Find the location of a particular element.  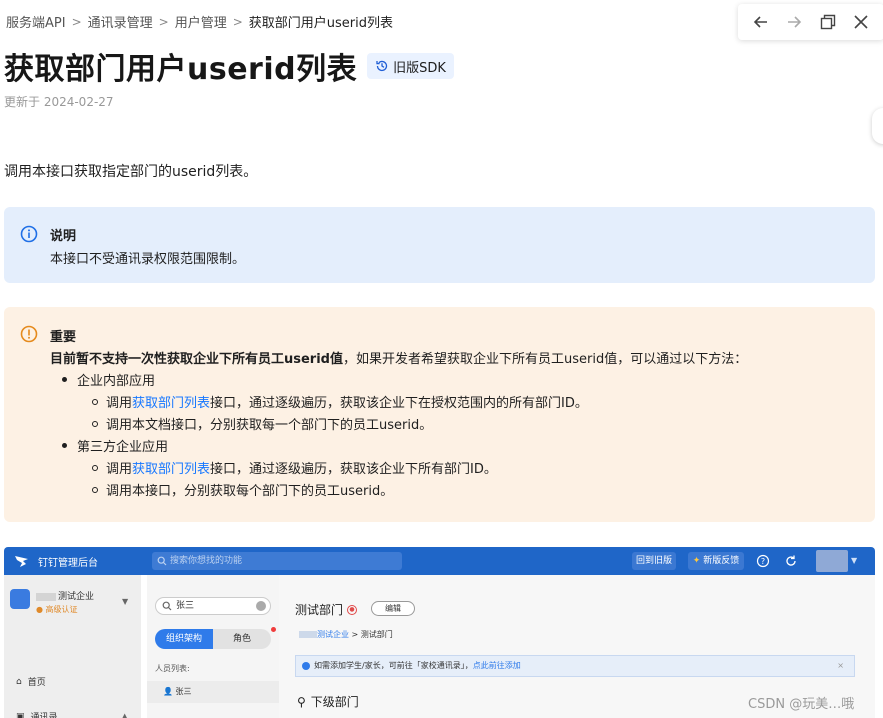

watermark: CSDN @玩美…哦 is located at coordinates (801, 704).